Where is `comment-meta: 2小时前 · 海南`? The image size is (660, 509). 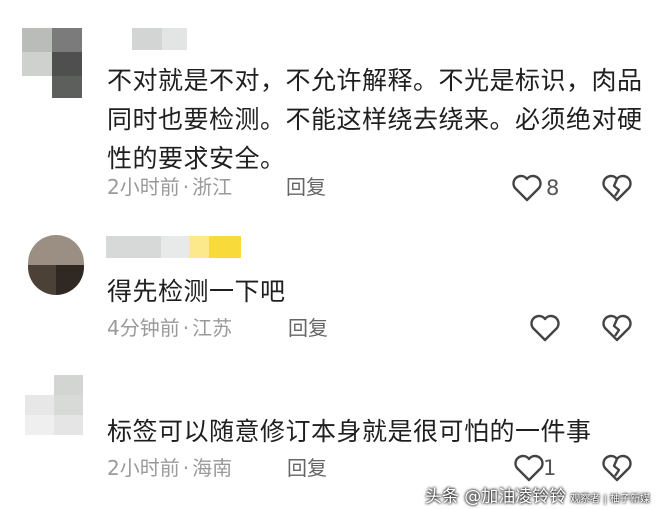 comment-meta: 2小时前 · 海南 is located at coordinates (169, 468).